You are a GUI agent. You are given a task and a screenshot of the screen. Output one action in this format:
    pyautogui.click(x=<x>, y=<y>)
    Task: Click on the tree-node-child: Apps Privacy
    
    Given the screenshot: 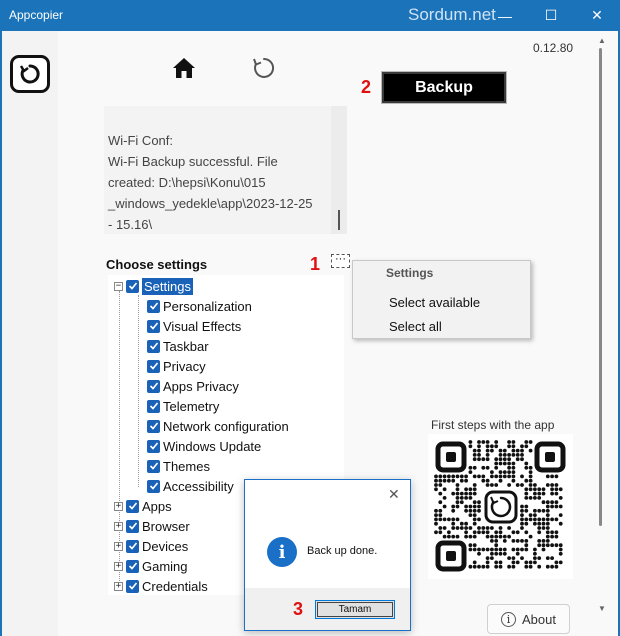 What is the action you would take?
    pyautogui.click(x=193, y=386)
    